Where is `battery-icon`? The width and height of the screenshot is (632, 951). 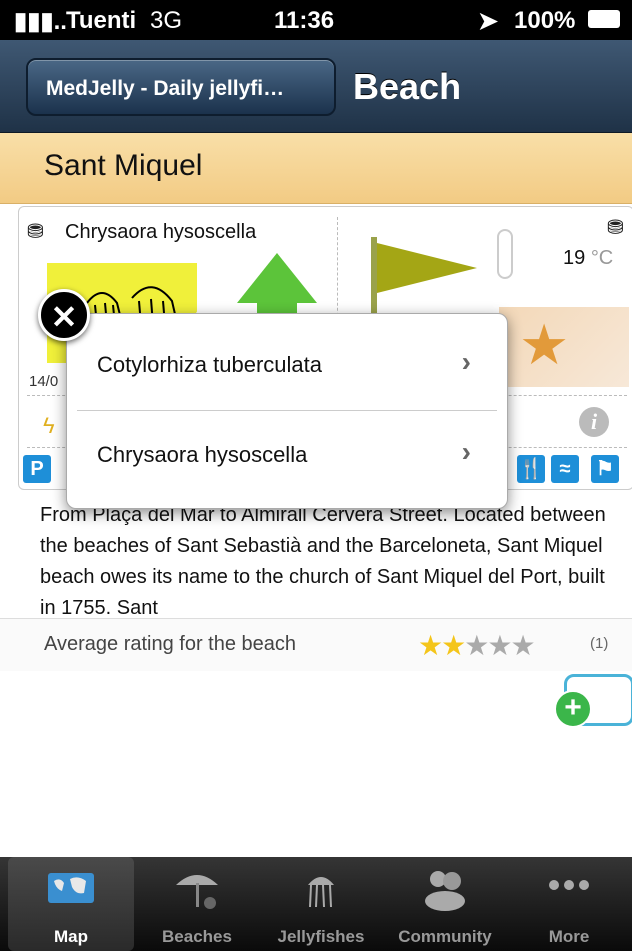
battery-icon is located at coordinates (604, 19).